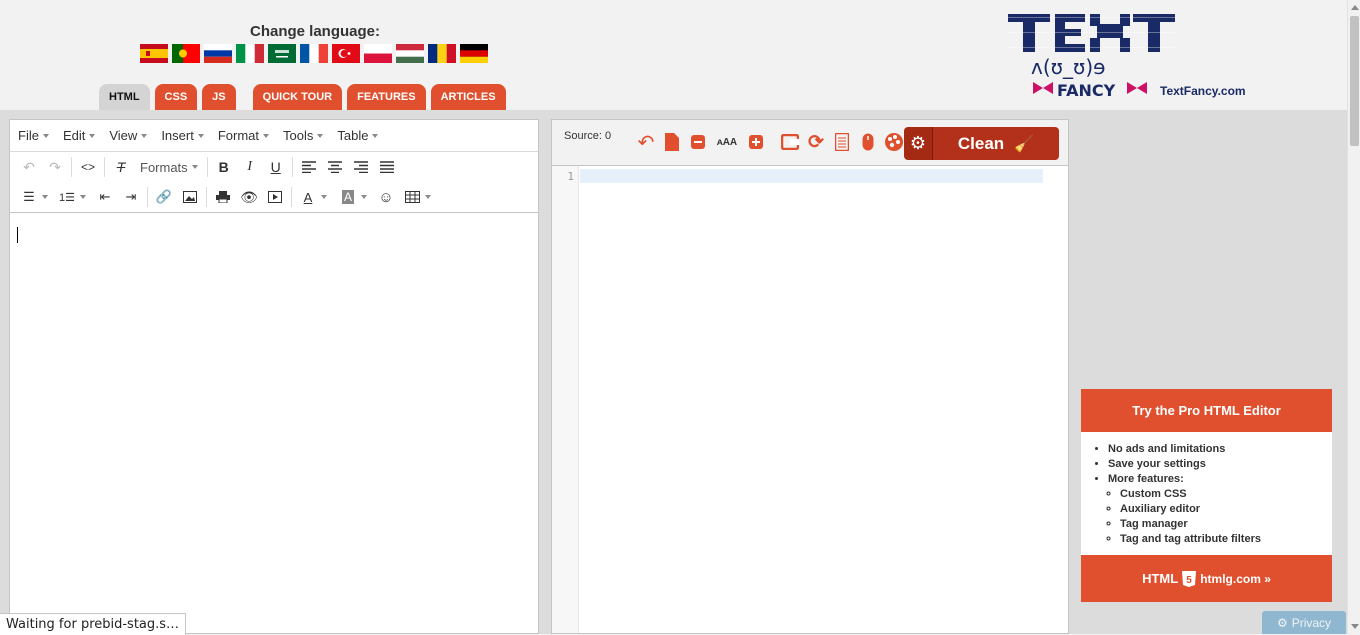 The height and width of the screenshot is (635, 1360). What do you see at coordinates (1353, 317) in the screenshot?
I see `page-scrollbar` at bounding box center [1353, 317].